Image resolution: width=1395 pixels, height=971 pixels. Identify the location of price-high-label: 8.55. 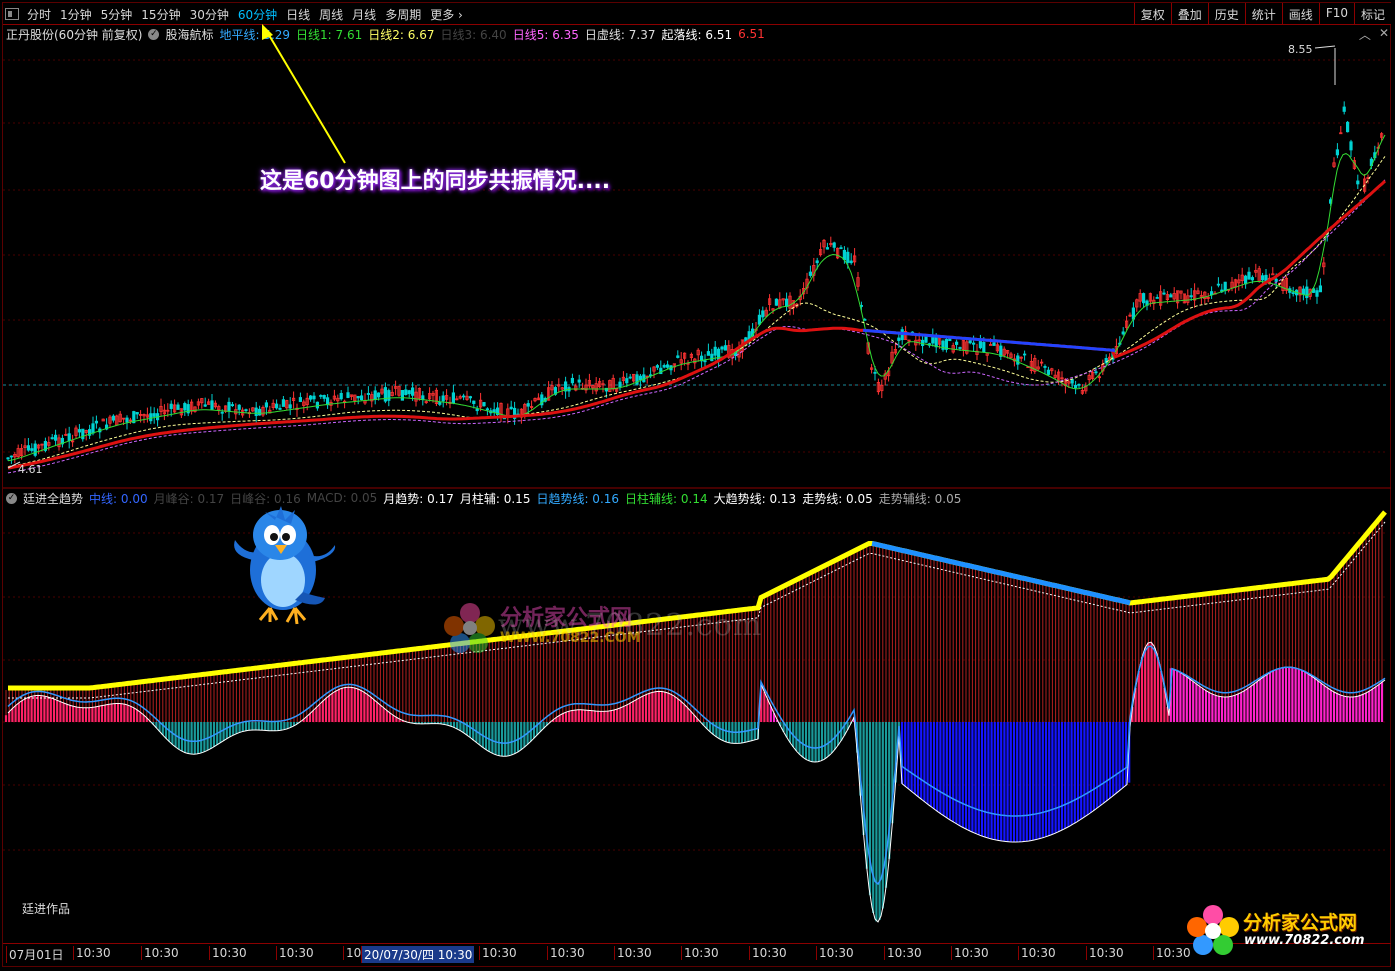
(1300, 49).